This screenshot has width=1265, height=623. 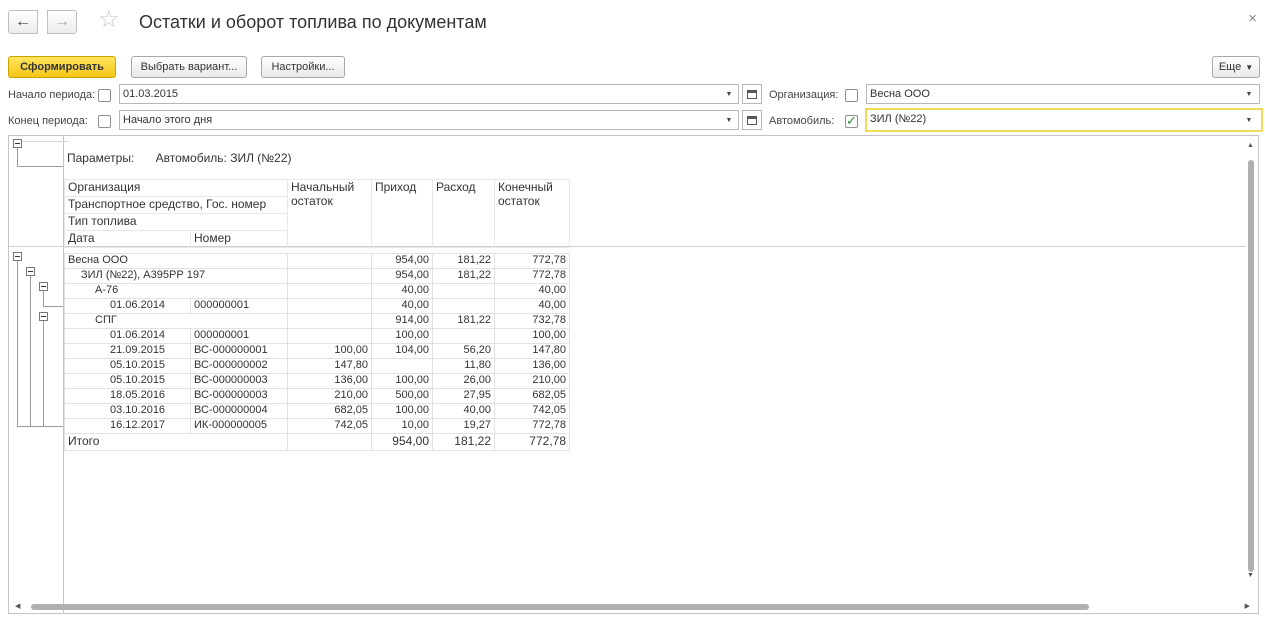 What do you see at coordinates (1250, 575) in the screenshot?
I see `scroll-down-icon: ▼` at bounding box center [1250, 575].